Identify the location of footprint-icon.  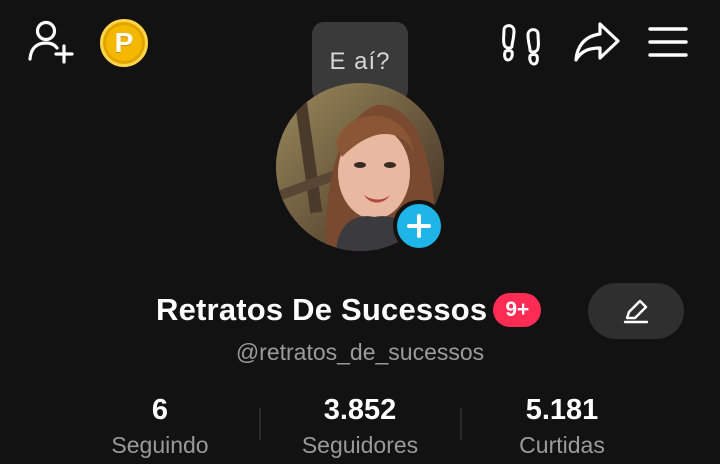
(521, 44).